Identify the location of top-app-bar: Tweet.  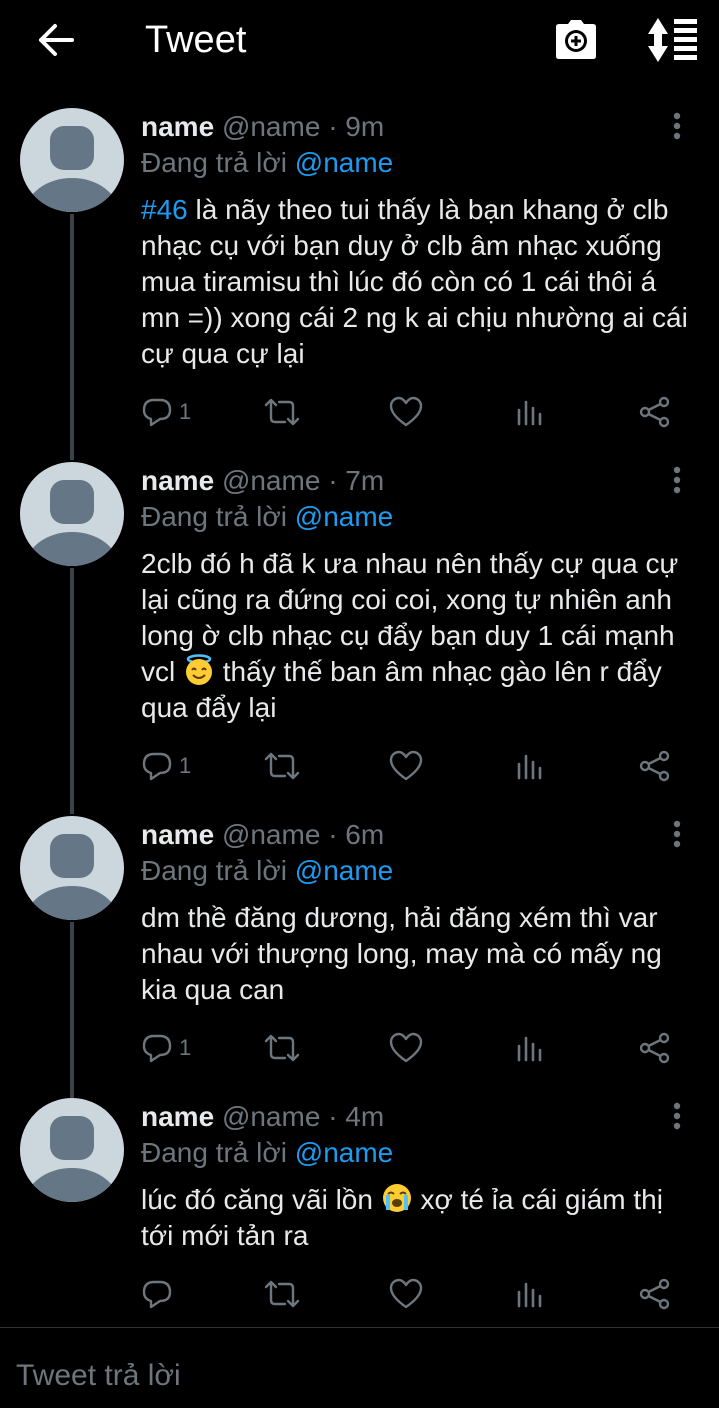
(359, 41).